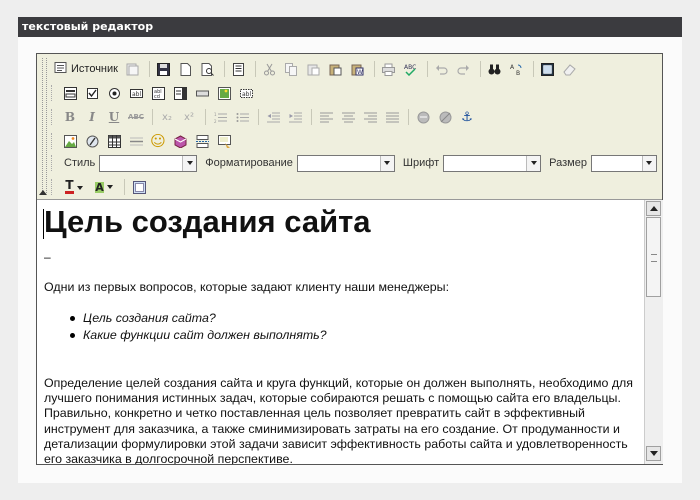  What do you see at coordinates (517, 69) in the screenshot?
I see `replace-button: AB` at bounding box center [517, 69].